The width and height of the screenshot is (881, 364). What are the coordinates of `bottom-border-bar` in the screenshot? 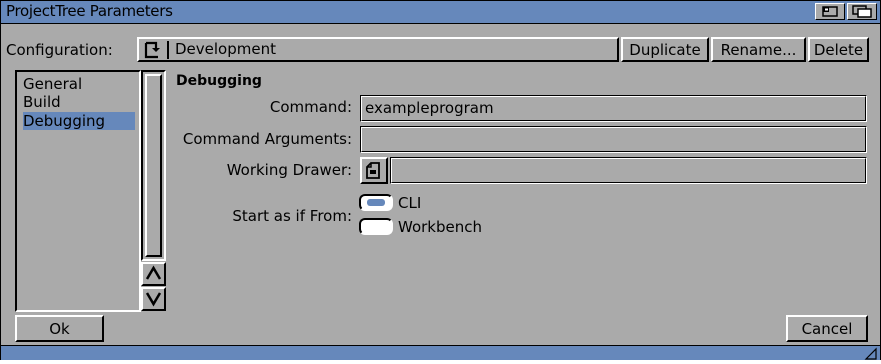 It's located at (440, 352).